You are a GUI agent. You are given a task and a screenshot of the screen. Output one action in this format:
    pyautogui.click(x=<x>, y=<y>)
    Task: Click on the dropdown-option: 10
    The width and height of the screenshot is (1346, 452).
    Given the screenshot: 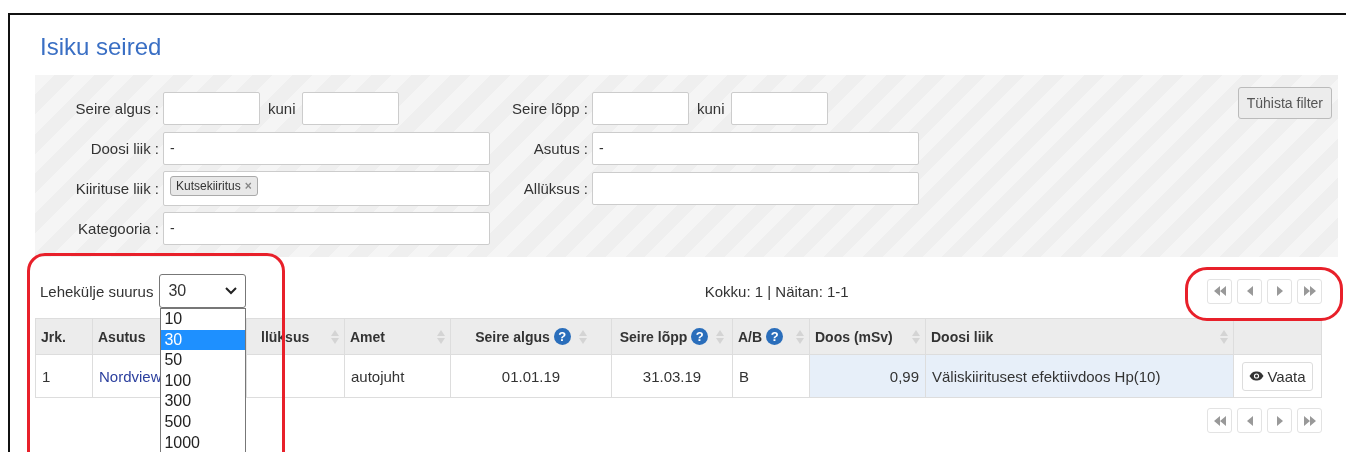 What is the action you would take?
    pyautogui.click(x=203, y=319)
    